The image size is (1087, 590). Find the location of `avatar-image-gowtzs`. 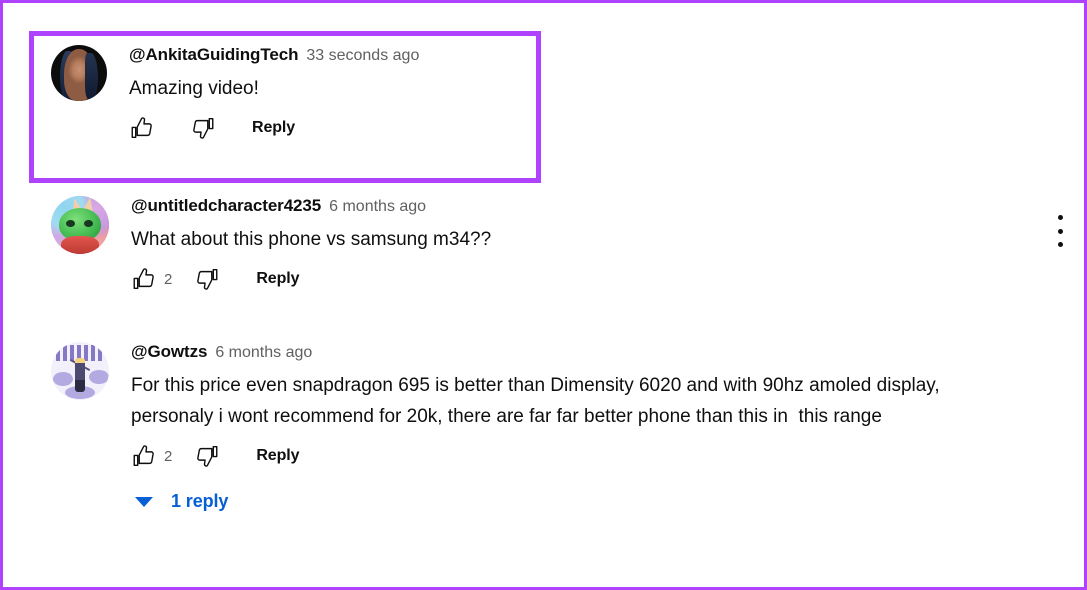

avatar-image-gowtzs is located at coordinates (80, 371).